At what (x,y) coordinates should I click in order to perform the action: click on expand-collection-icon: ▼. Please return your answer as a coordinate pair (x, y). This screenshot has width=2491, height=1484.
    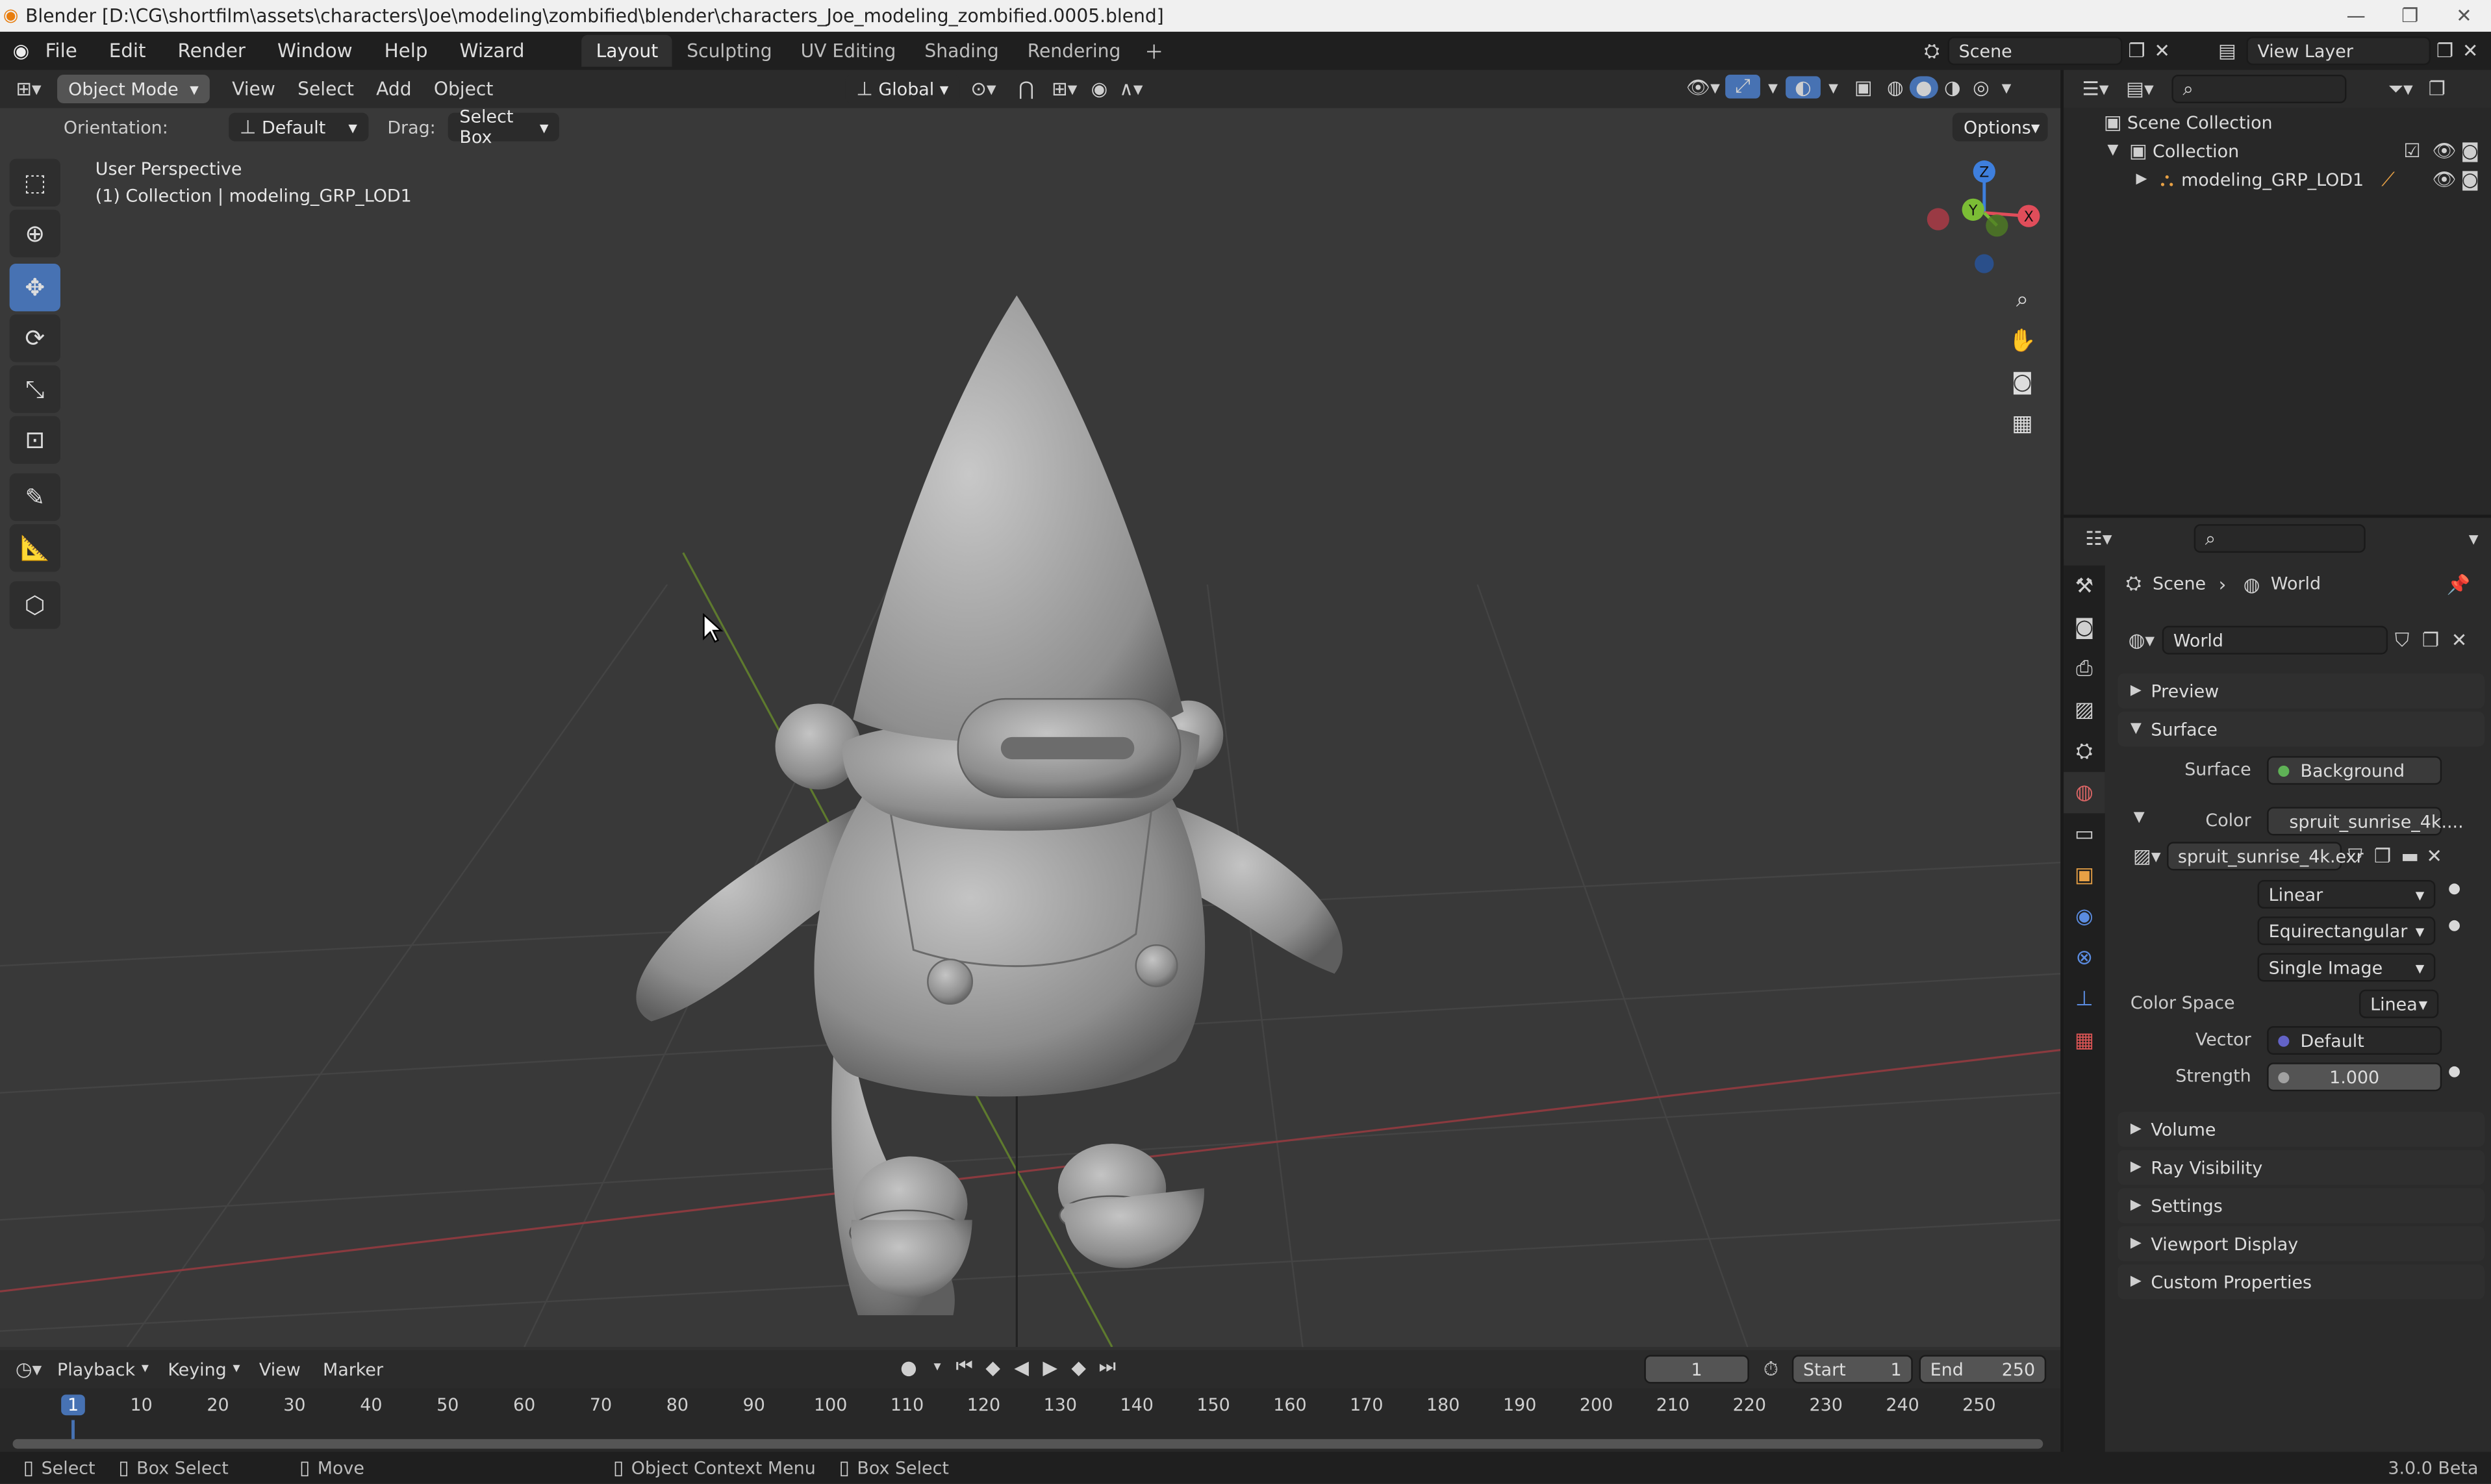
    Looking at the image, I should click on (2113, 150).